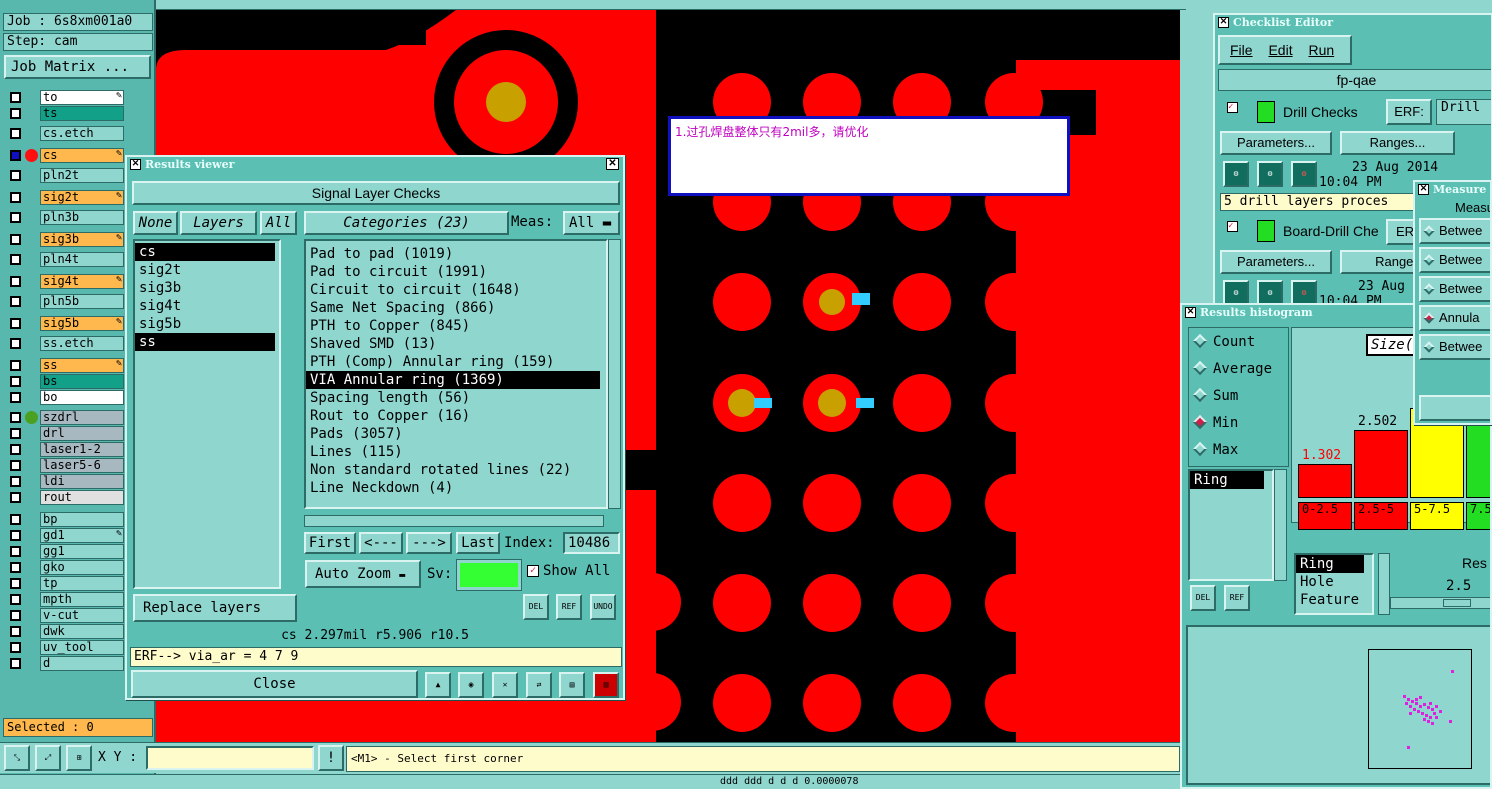 The image size is (1492, 789). Describe the element at coordinates (66, 497) in the screenshot. I see `layer-row: rout` at that location.